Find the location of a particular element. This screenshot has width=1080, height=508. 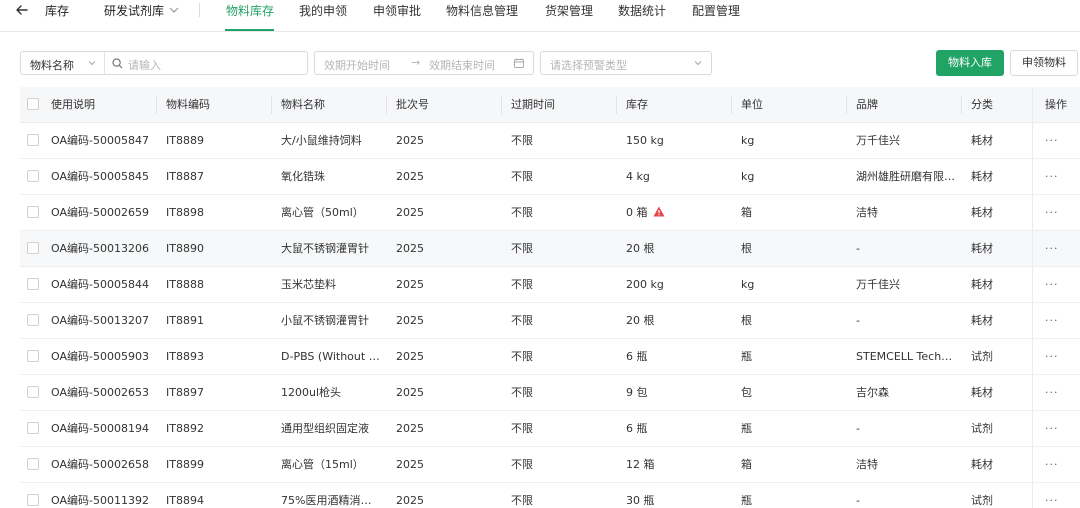

tab-shelf-management: 货架管理 is located at coordinates (569, 10).